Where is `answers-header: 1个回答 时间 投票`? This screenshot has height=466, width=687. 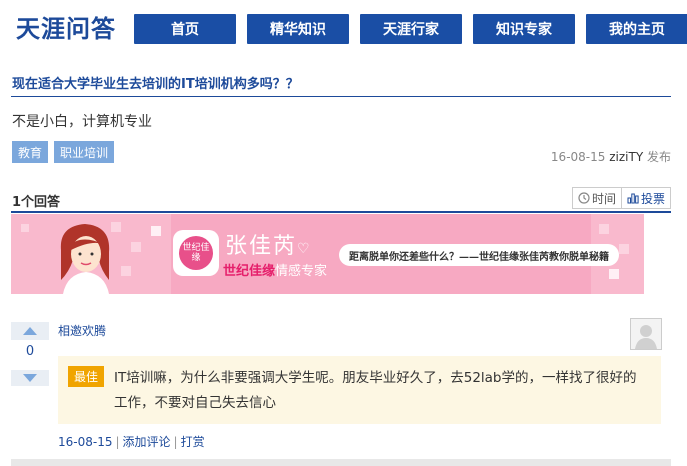
answers-header: 1个回答 时间 投票 is located at coordinates (341, 200).